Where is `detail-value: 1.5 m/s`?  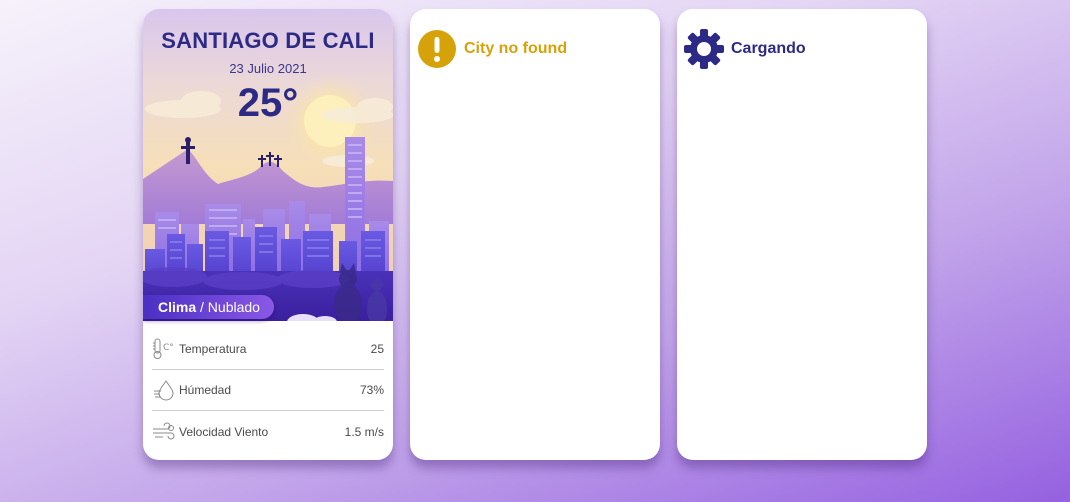
detail-value: 1.5 m/s is located at coordinates (364, 431).